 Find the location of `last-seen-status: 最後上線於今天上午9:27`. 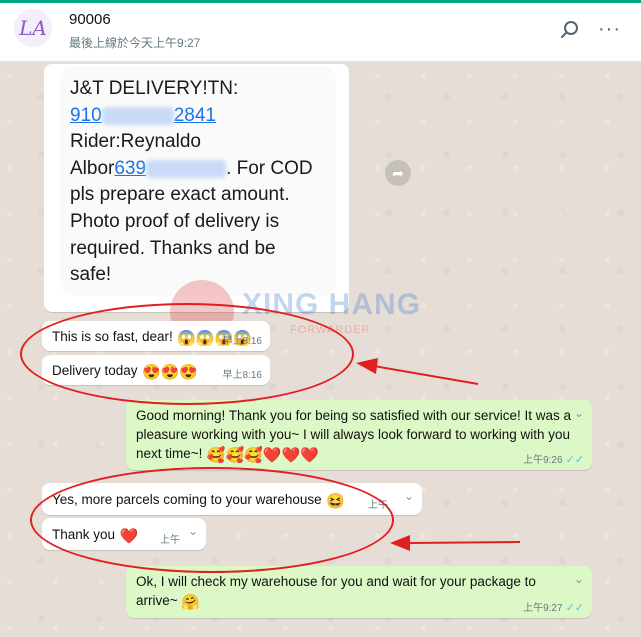

last-seen-status: 最後上線於今天上午9:27 is located at coordinates (135, 43).